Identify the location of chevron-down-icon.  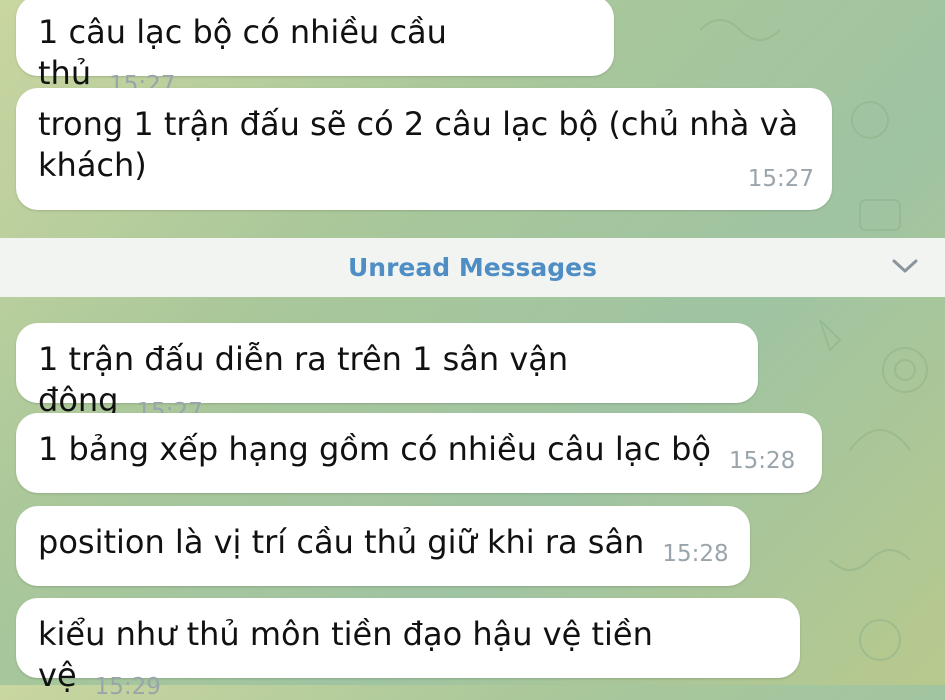
(905, 266).